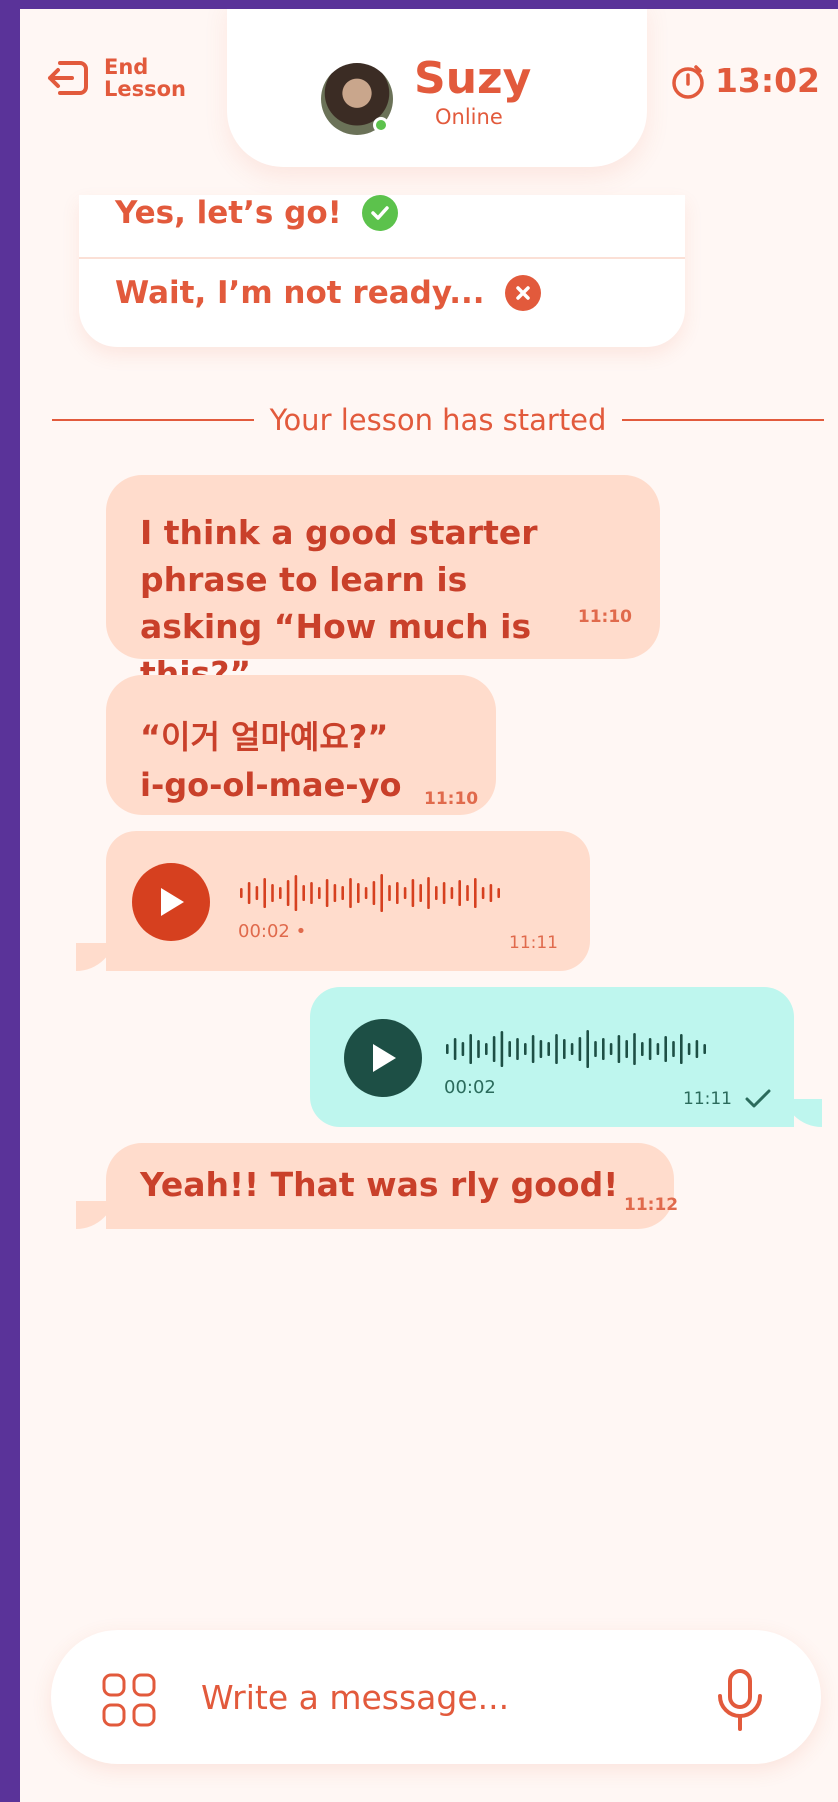 The width and height of the screenshot is (838, 1802). I want to click on profile-card: Suzy Online, so click(437, 88).